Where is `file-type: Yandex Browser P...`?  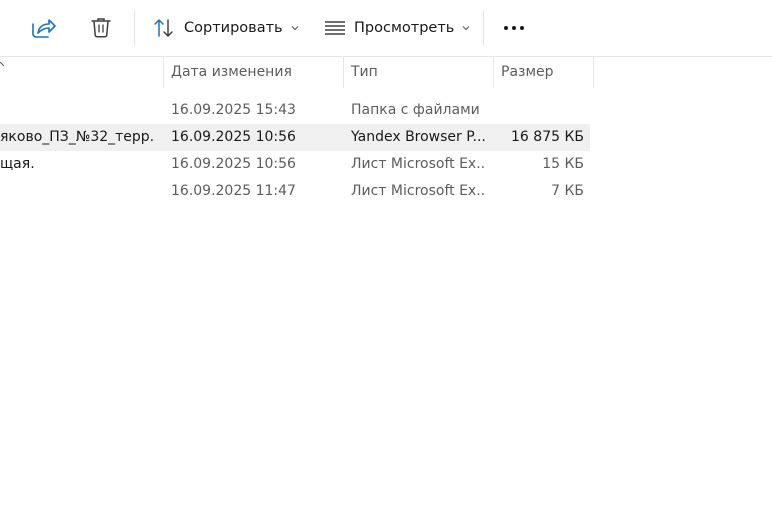
file-type: Yandex Browser P... is located at coordinates (418, 137).